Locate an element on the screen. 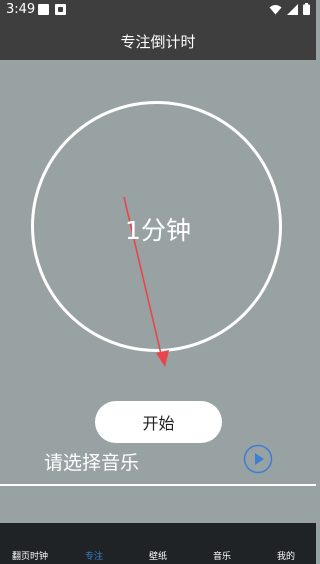 The image size is (320, 564). nav-item-focus: 专注 is located at coordinates (94, 555).